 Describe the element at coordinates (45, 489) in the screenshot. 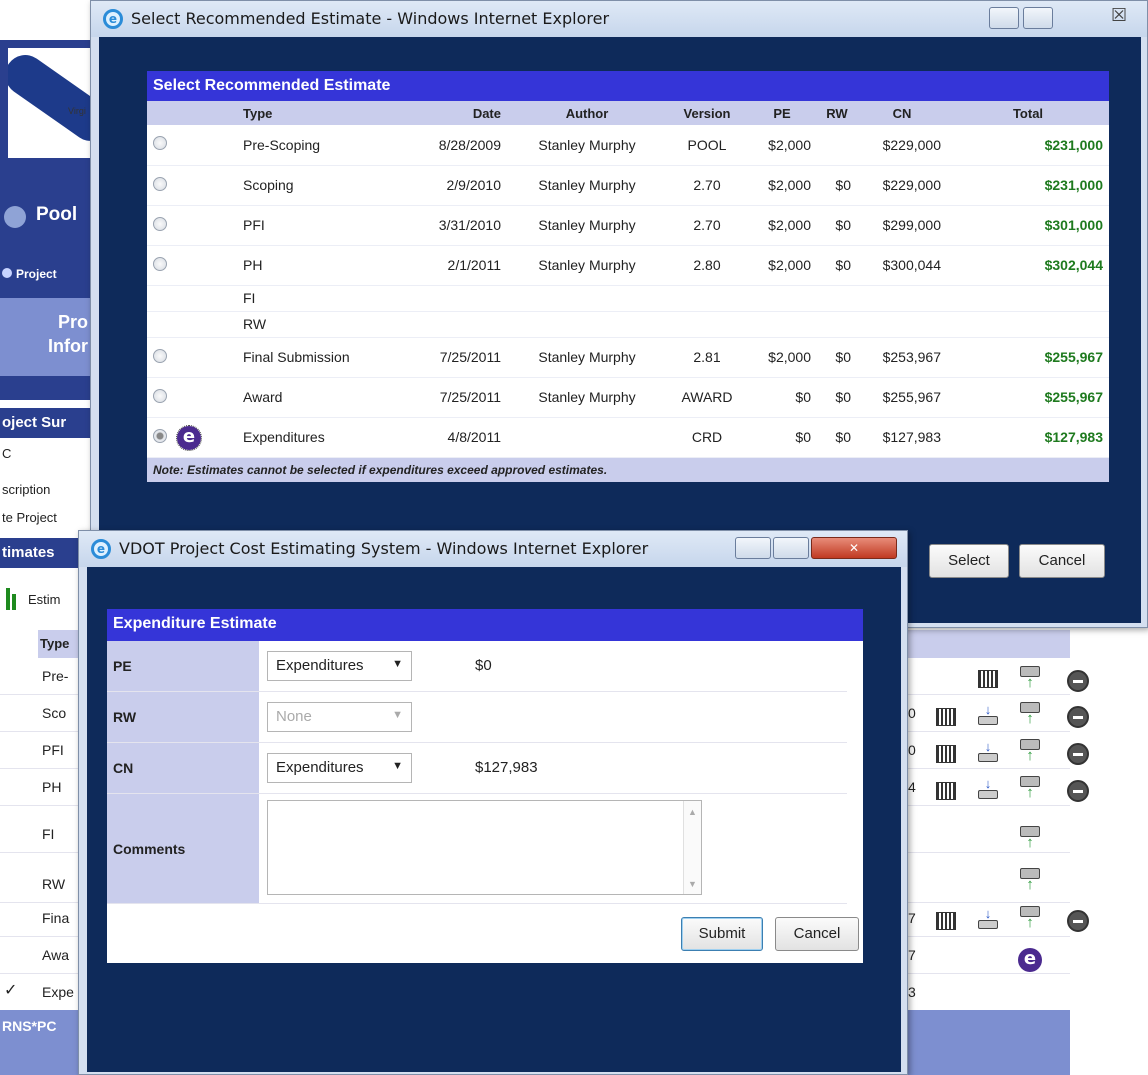

I see `side-item-1: scription` at that location.